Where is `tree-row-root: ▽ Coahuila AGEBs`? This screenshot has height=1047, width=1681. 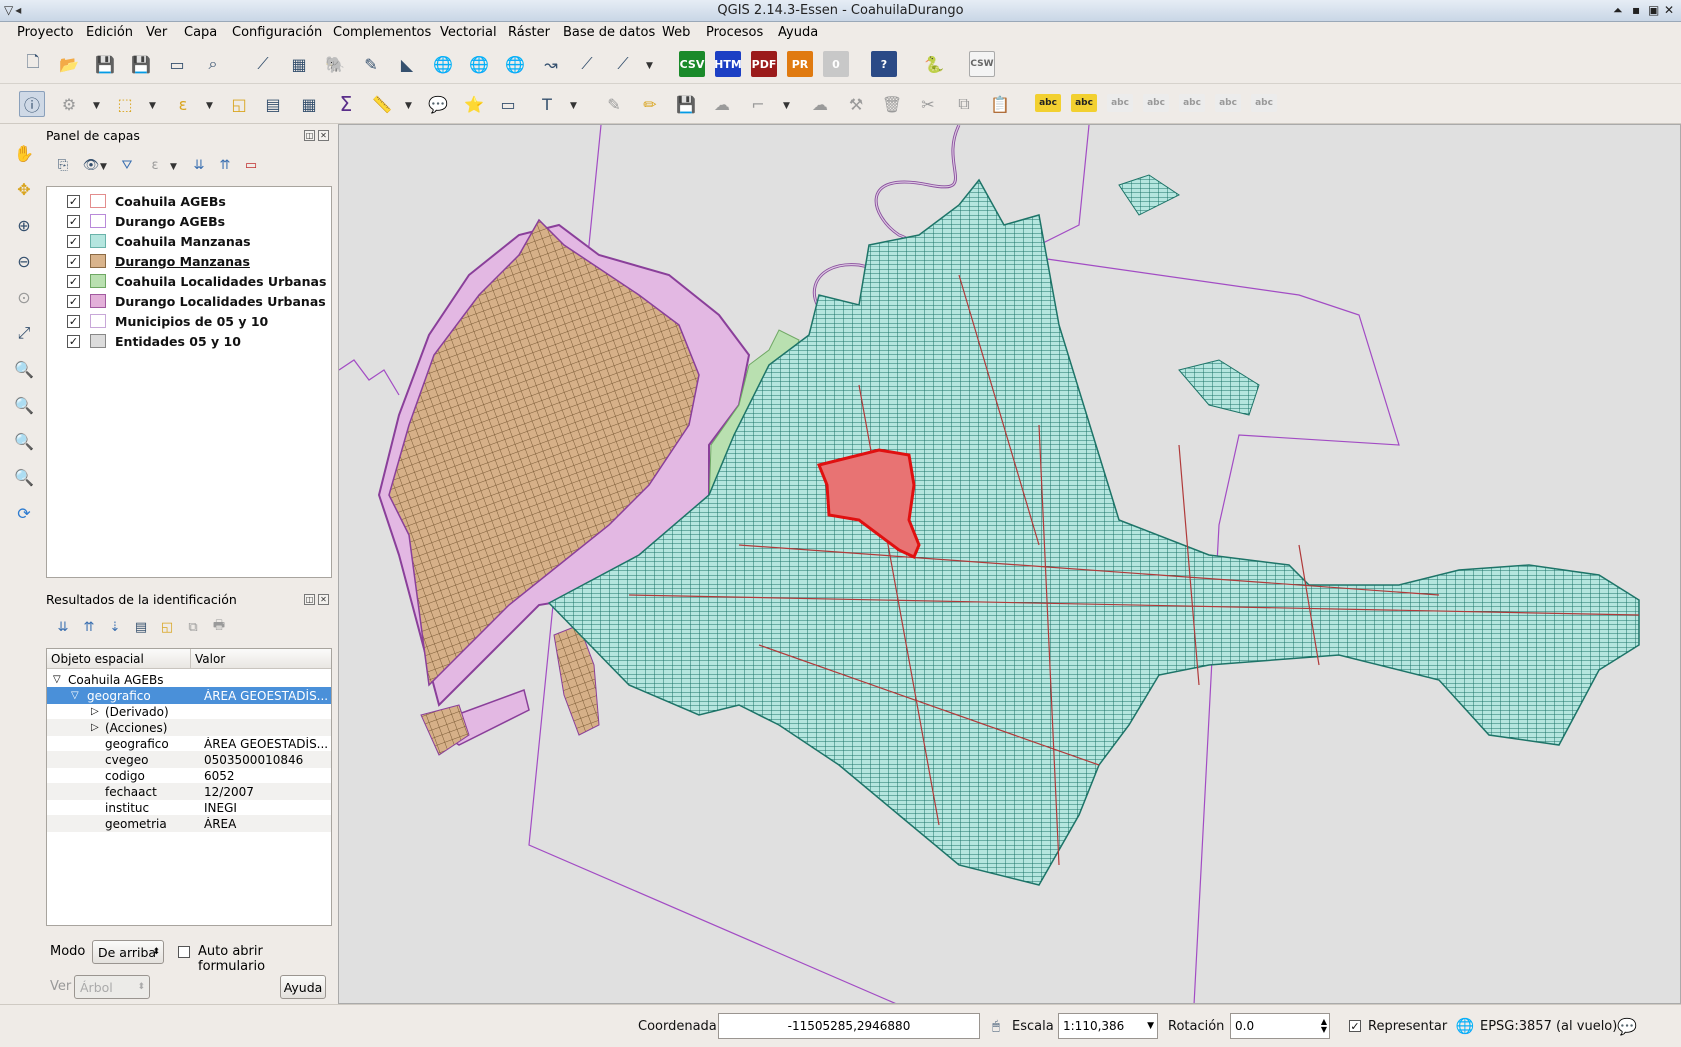 tree-row-root: ▽ Coahuila AGEBs is located at coordinates (189, 679).